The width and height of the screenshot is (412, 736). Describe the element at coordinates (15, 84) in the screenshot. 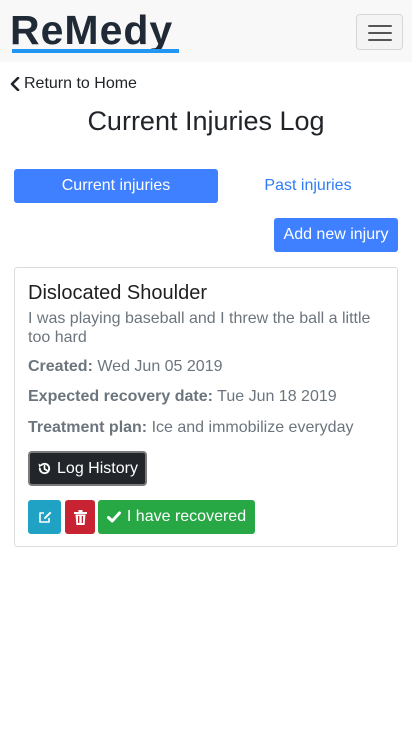

I see `chevron-left-icon` at that location.